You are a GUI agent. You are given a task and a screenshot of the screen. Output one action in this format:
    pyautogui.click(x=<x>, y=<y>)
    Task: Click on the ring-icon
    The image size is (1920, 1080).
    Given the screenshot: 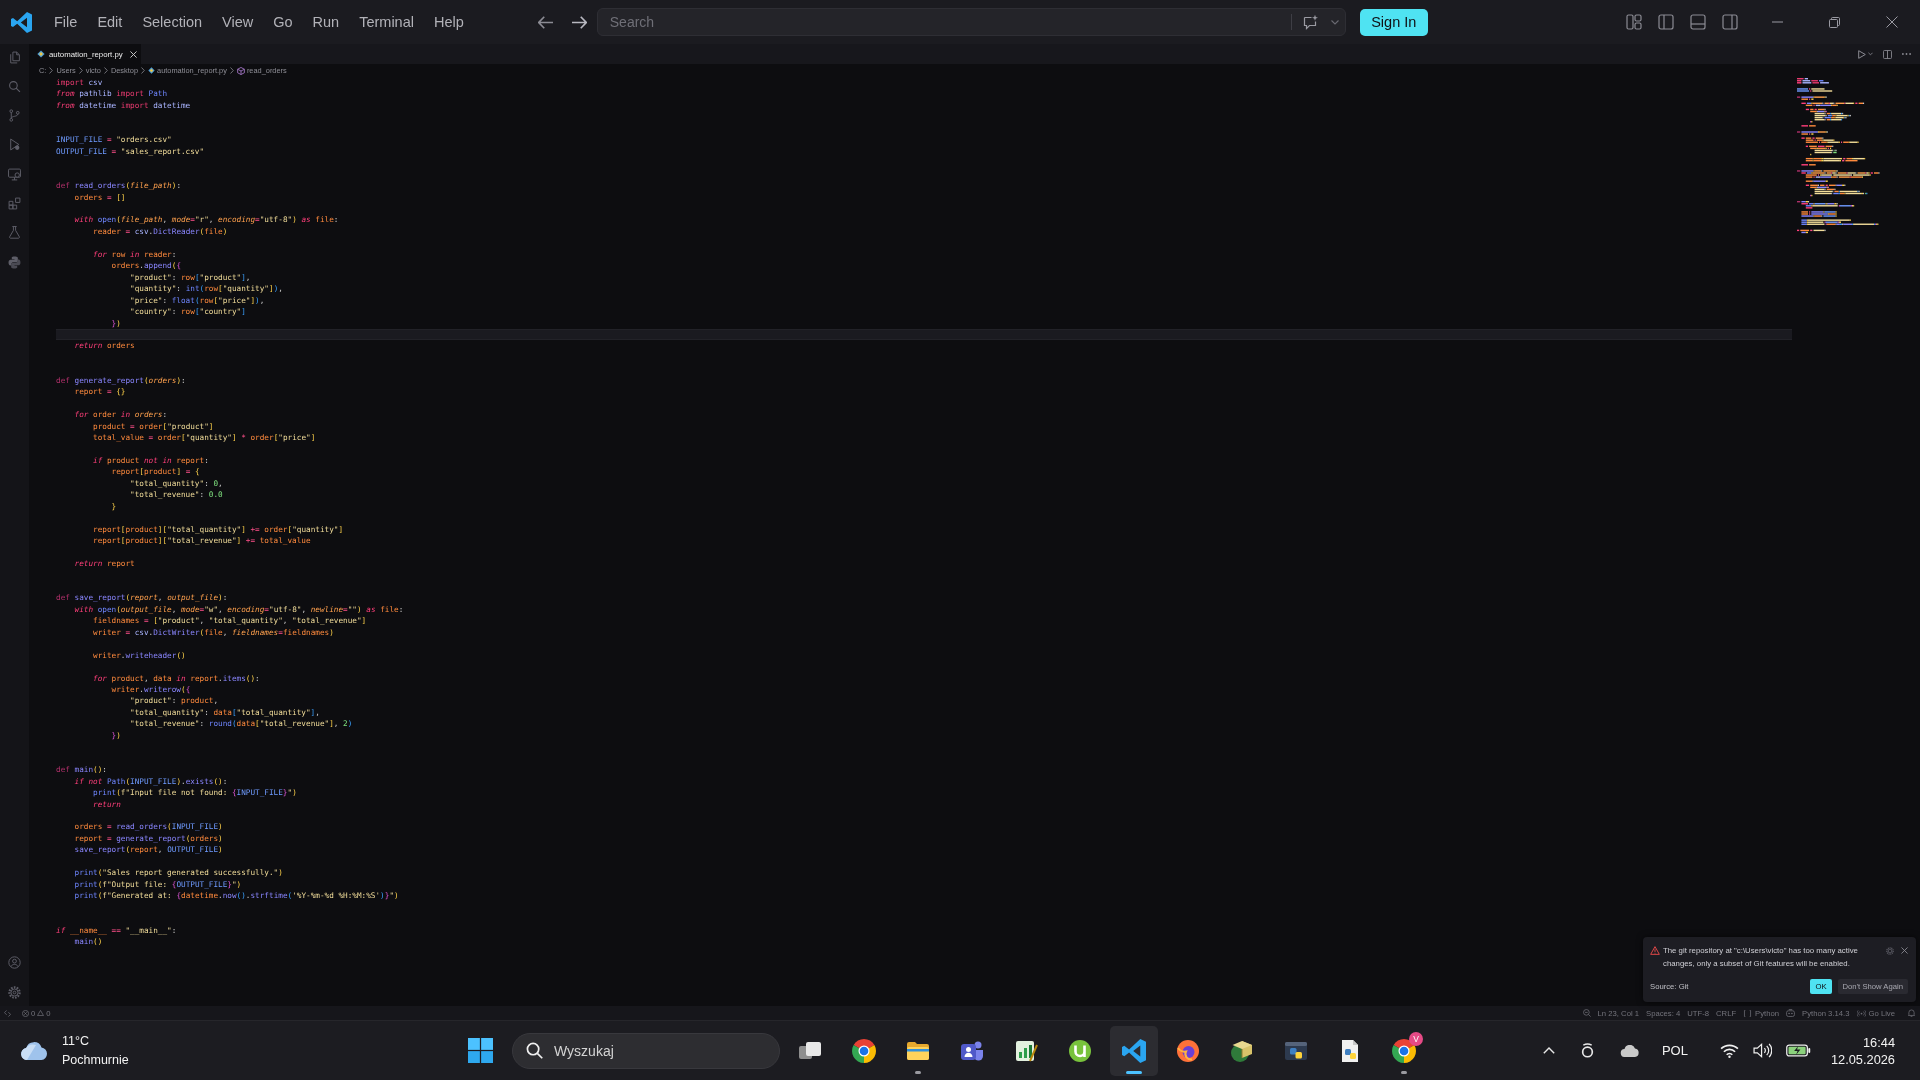 What is the action you would take?
    pyautogui.click(x=1587, y=1050)
    